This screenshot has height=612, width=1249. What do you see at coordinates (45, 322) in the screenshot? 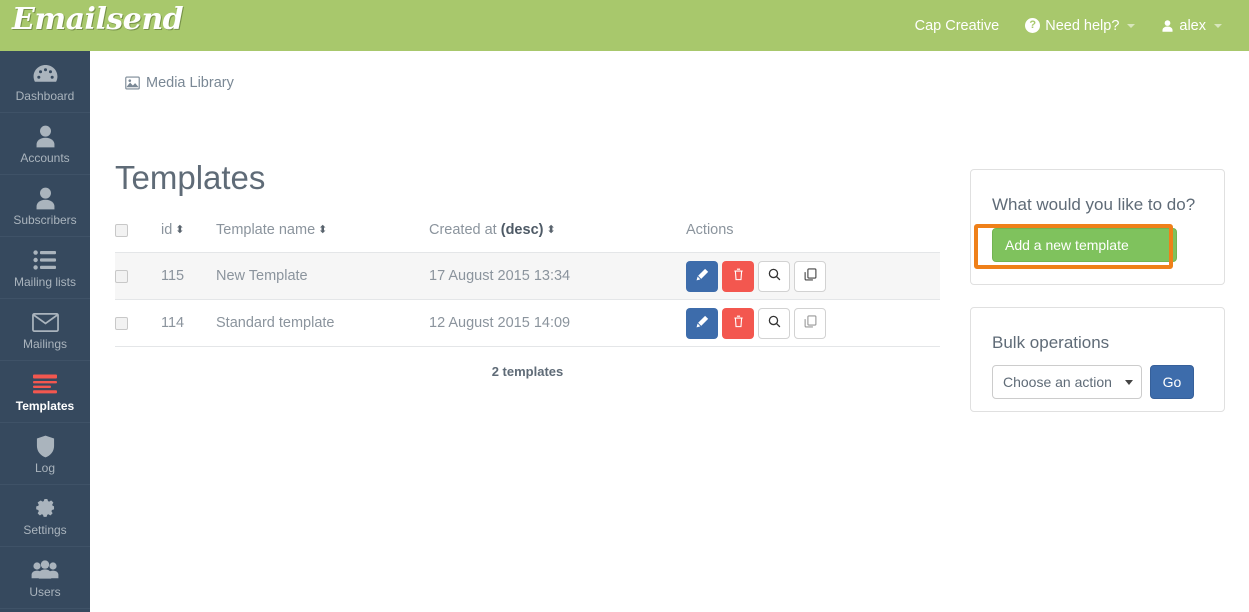
I see `envelope-icon` at bounding box center [45, 322].